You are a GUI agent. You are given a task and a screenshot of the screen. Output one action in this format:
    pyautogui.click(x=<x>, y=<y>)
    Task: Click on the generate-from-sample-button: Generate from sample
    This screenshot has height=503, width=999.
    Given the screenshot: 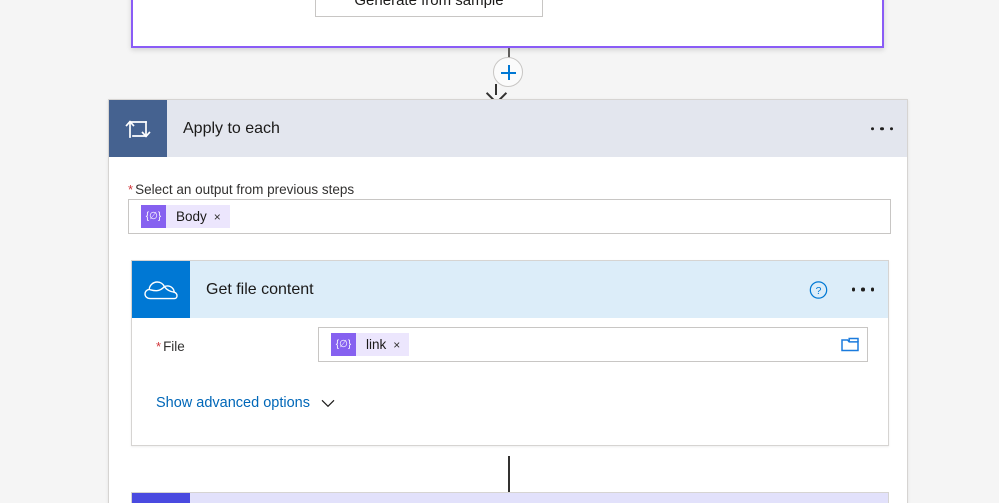 What is the action you would take?
    pyautogui.click(x=429, y=8)
    